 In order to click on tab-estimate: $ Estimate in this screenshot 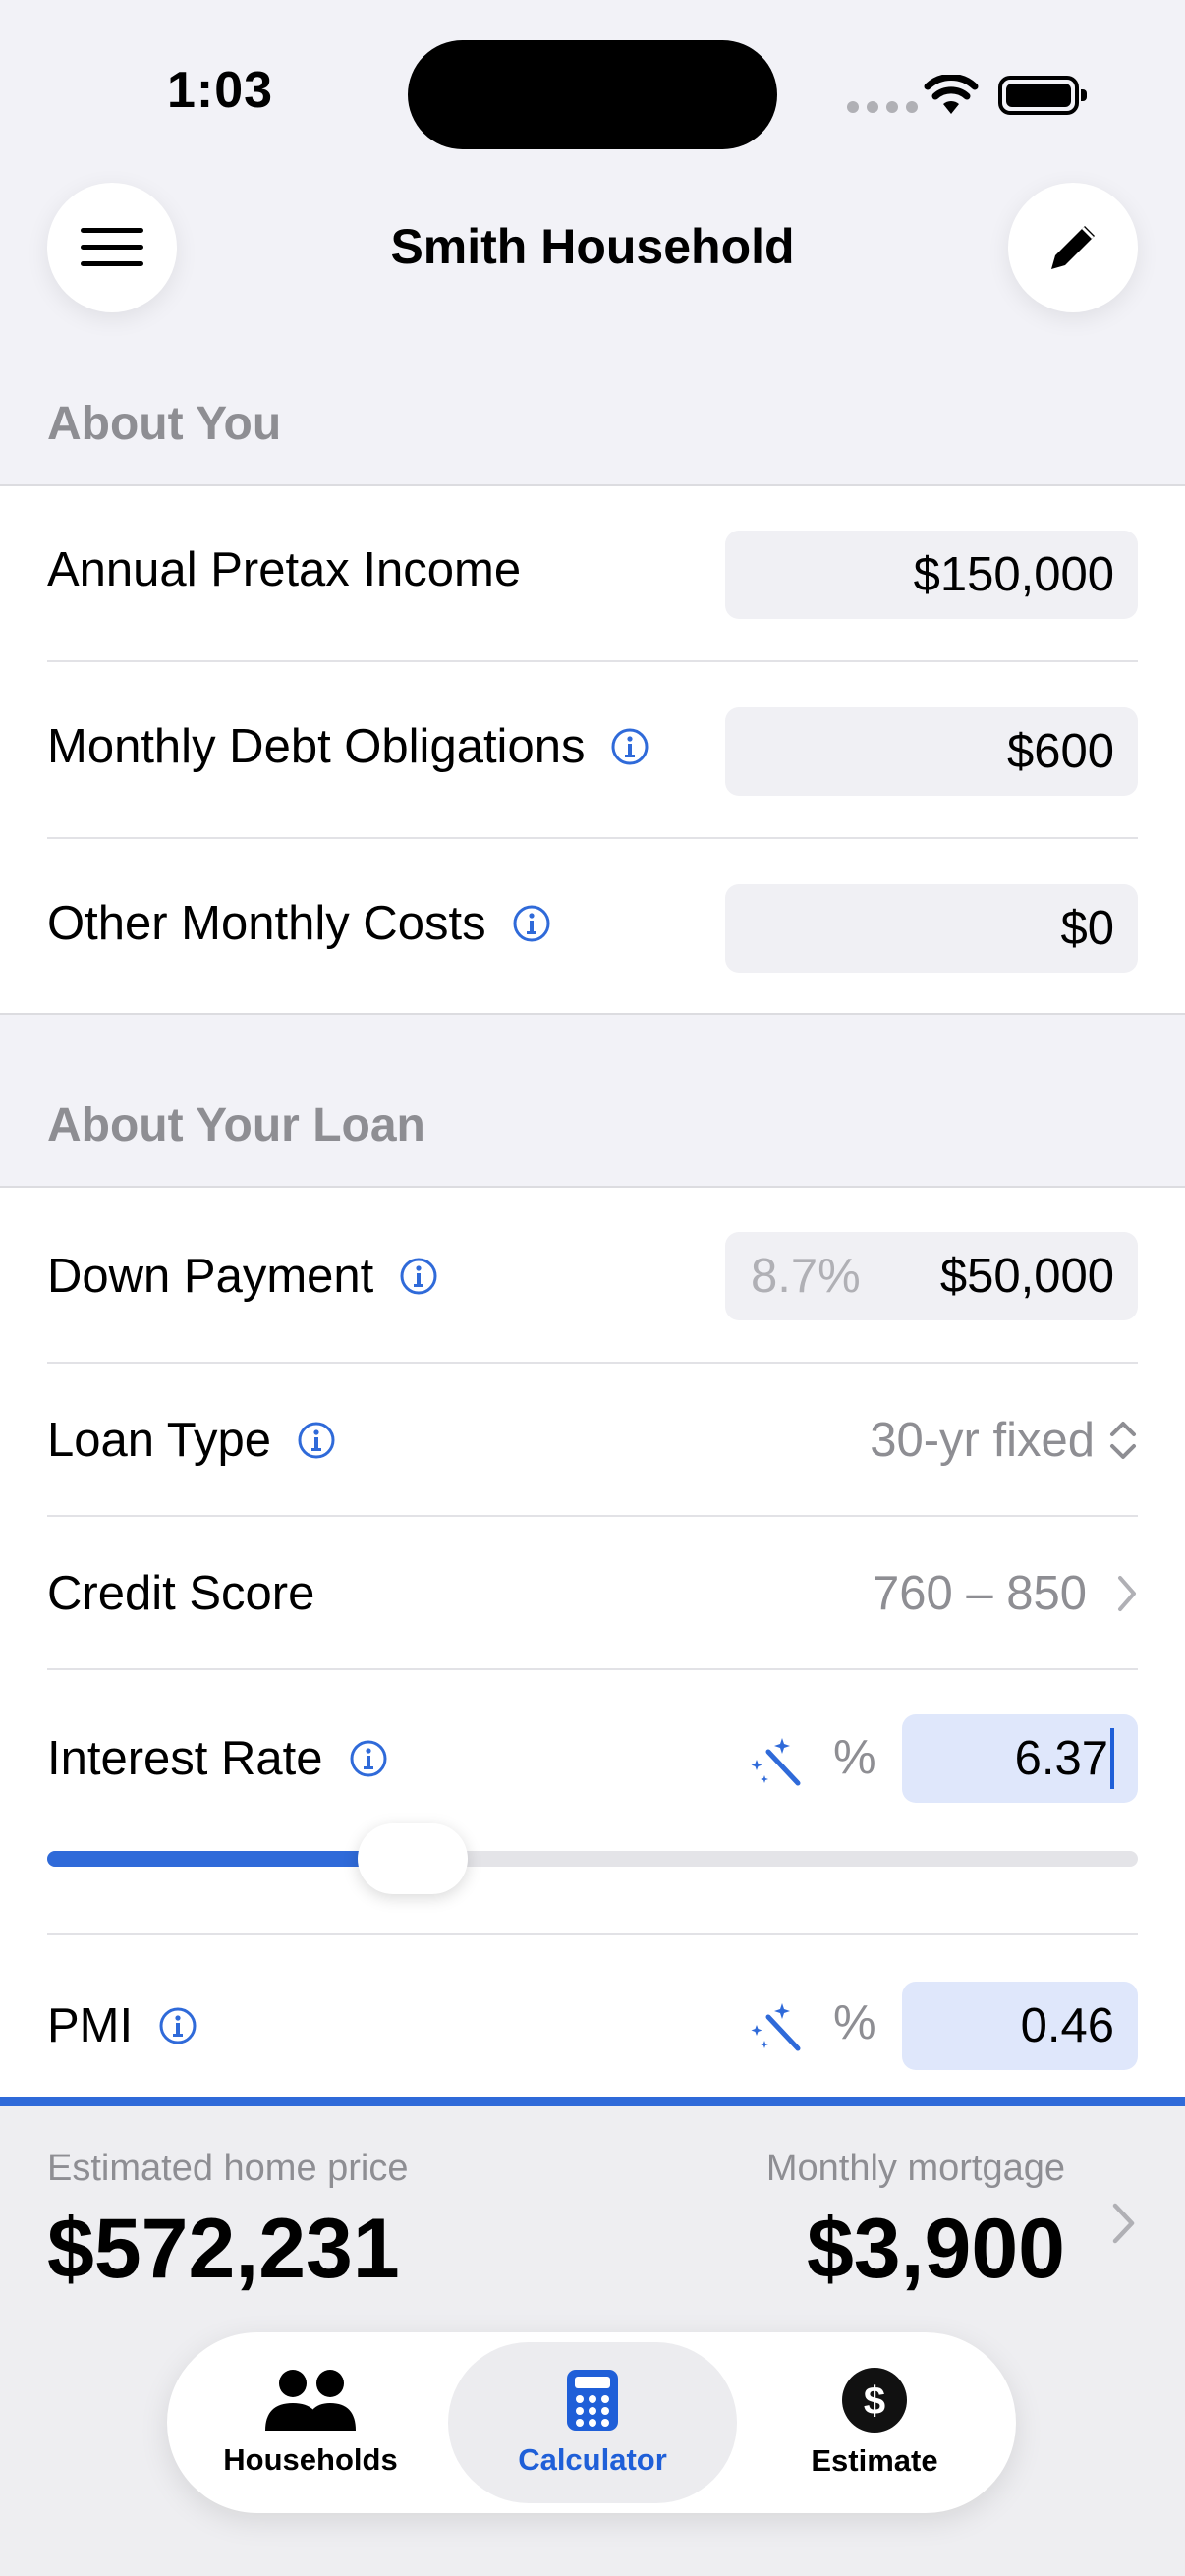, I will do `click(875, 2422)`.